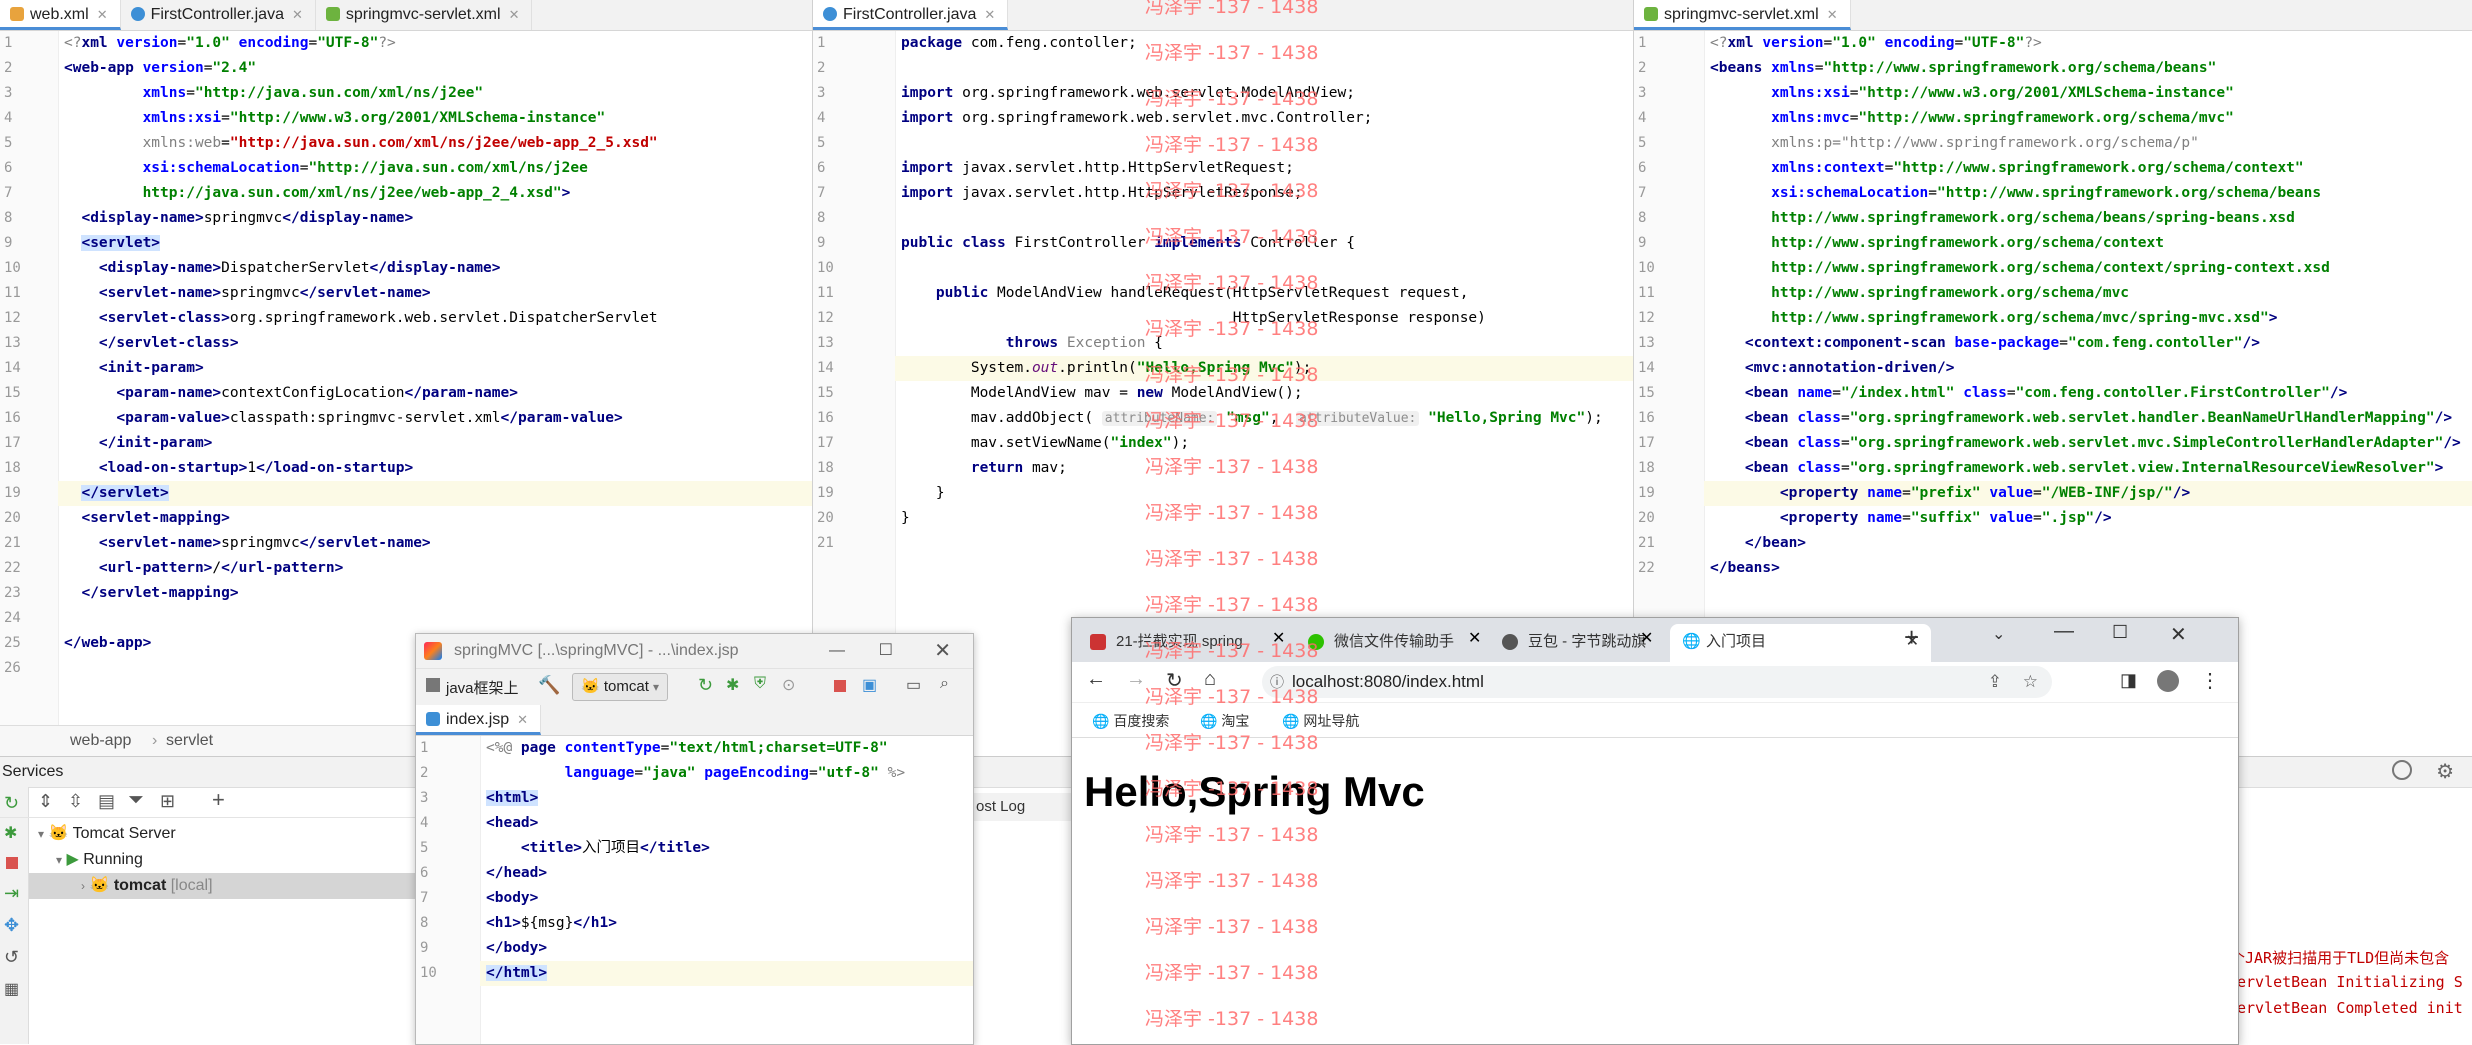  I want to click on code-line: </servlet>, so click(116, 493).